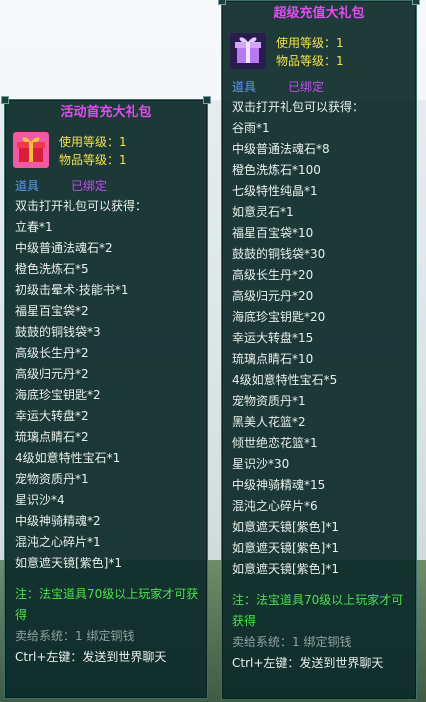 The width and height of the screenshot is (426, 702). What do you see at coordinates (64, 248) in the screenshot?
I see `gift-item: 中级普通法魂石*2` at bounding box center [64, 248].